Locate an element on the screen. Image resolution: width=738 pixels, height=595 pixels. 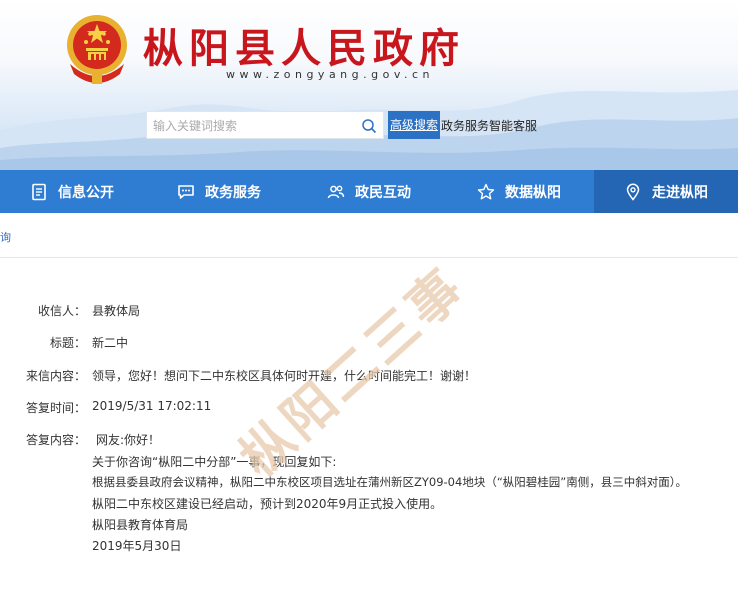
site-title: 枞阳县人民政府 is located at coordinates (304, 48).